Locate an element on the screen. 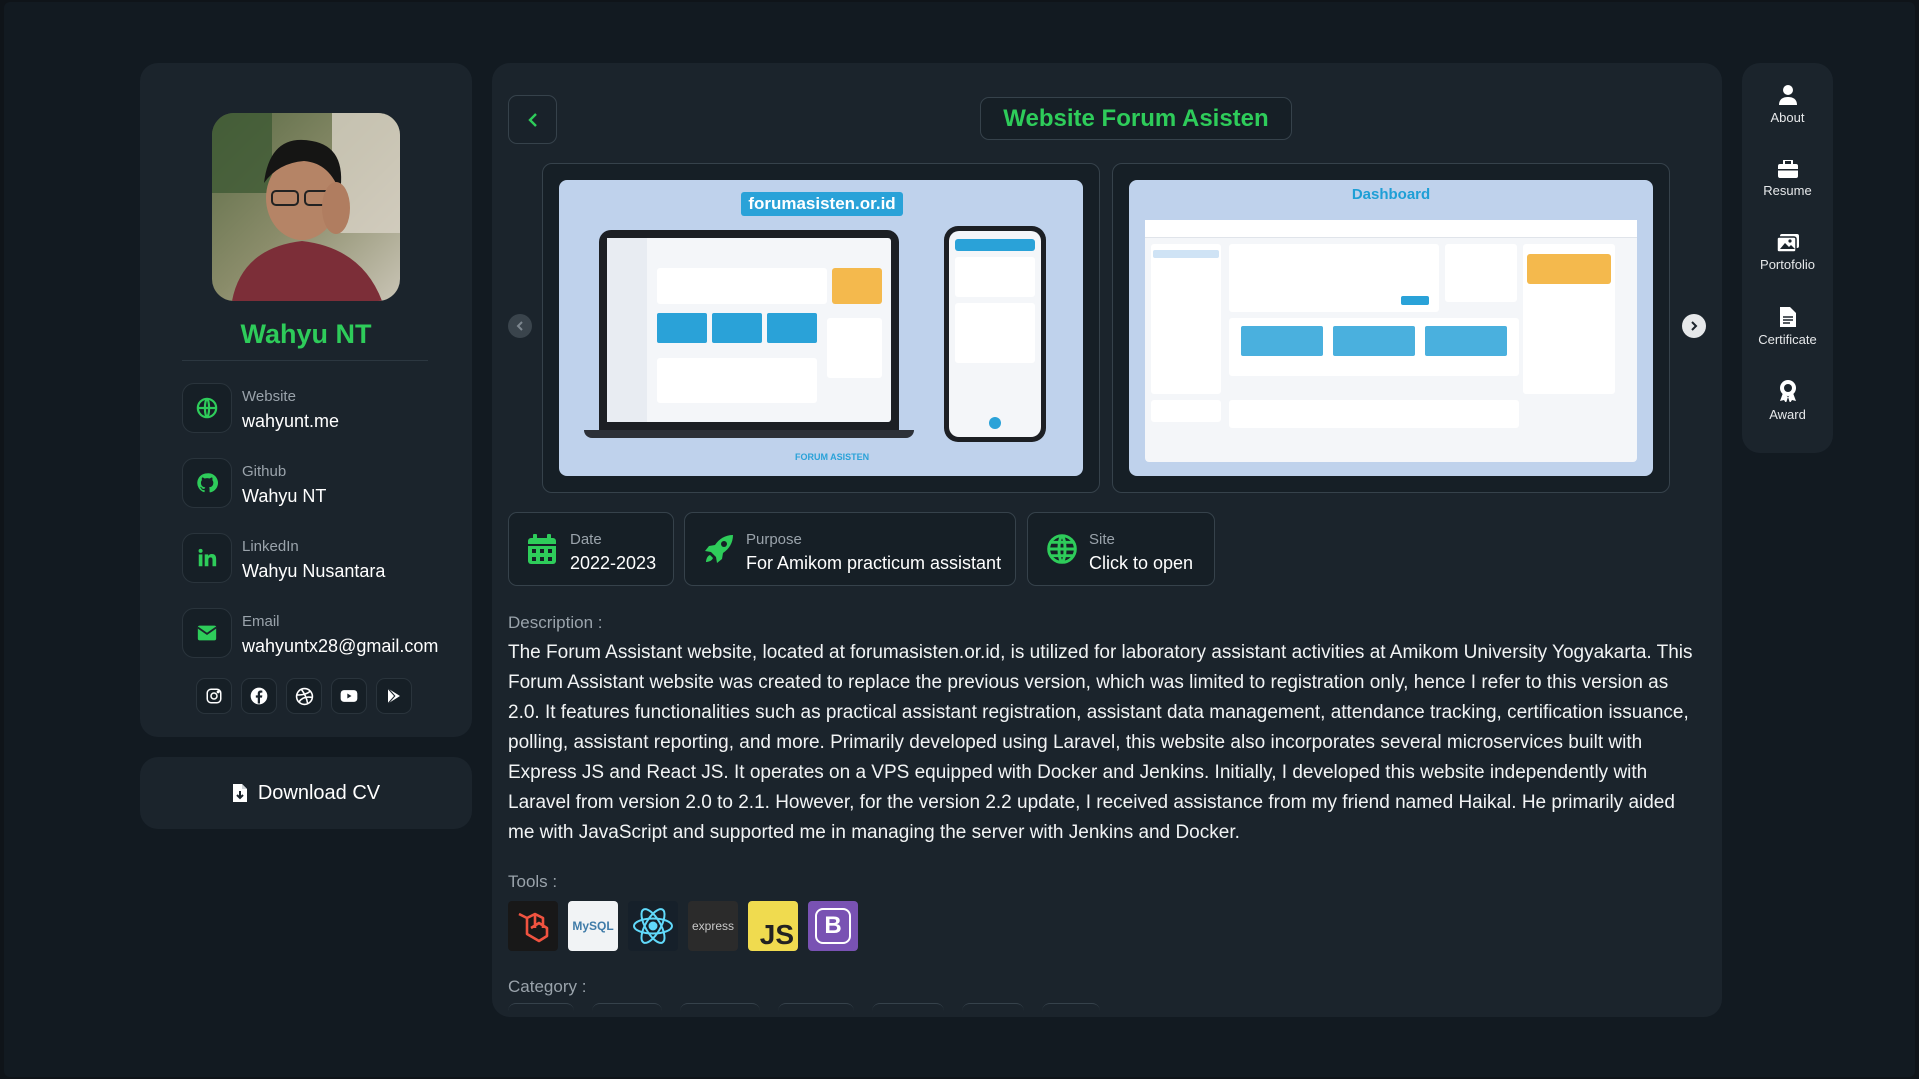 The width and height of the screenshot is (1919, 1079). nav-award: Award is located at coordinates (1787, 401).